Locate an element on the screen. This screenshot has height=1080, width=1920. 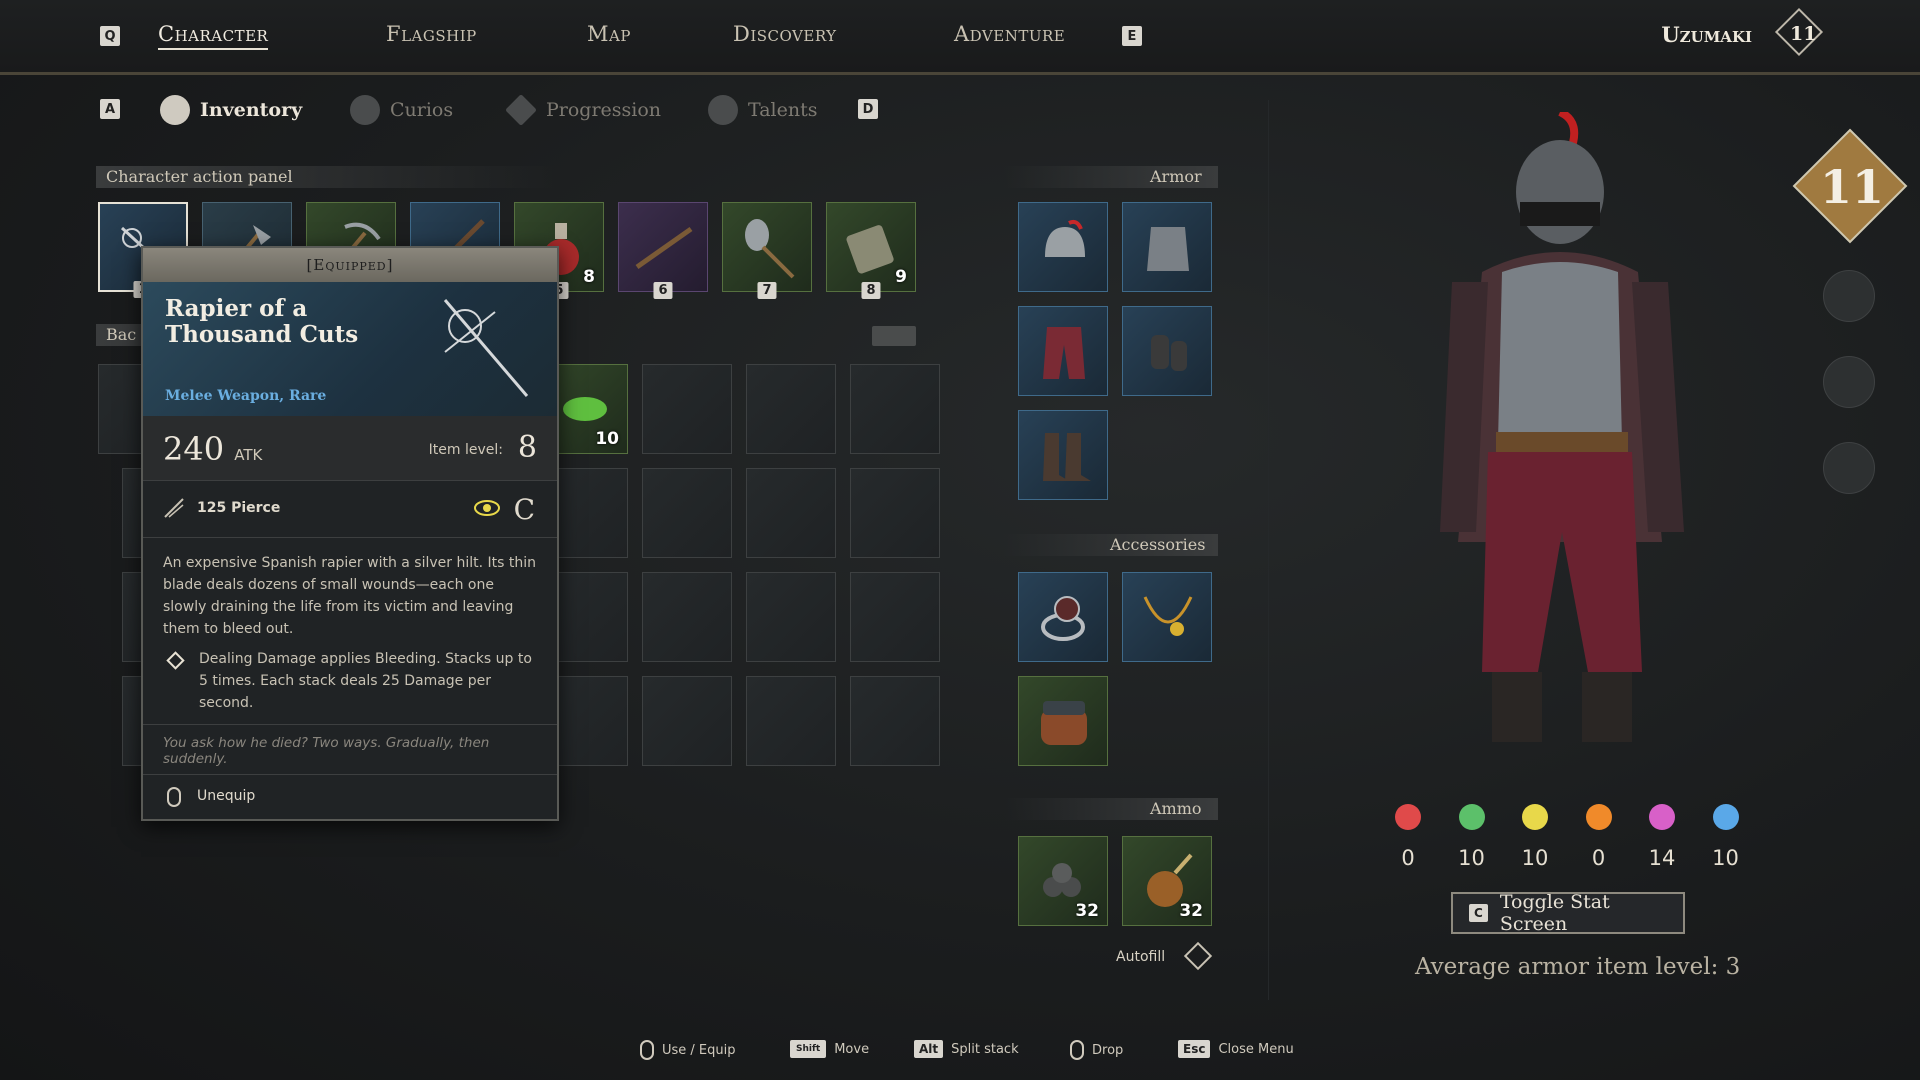
shovel-icon is located at coordinates (770, 249).